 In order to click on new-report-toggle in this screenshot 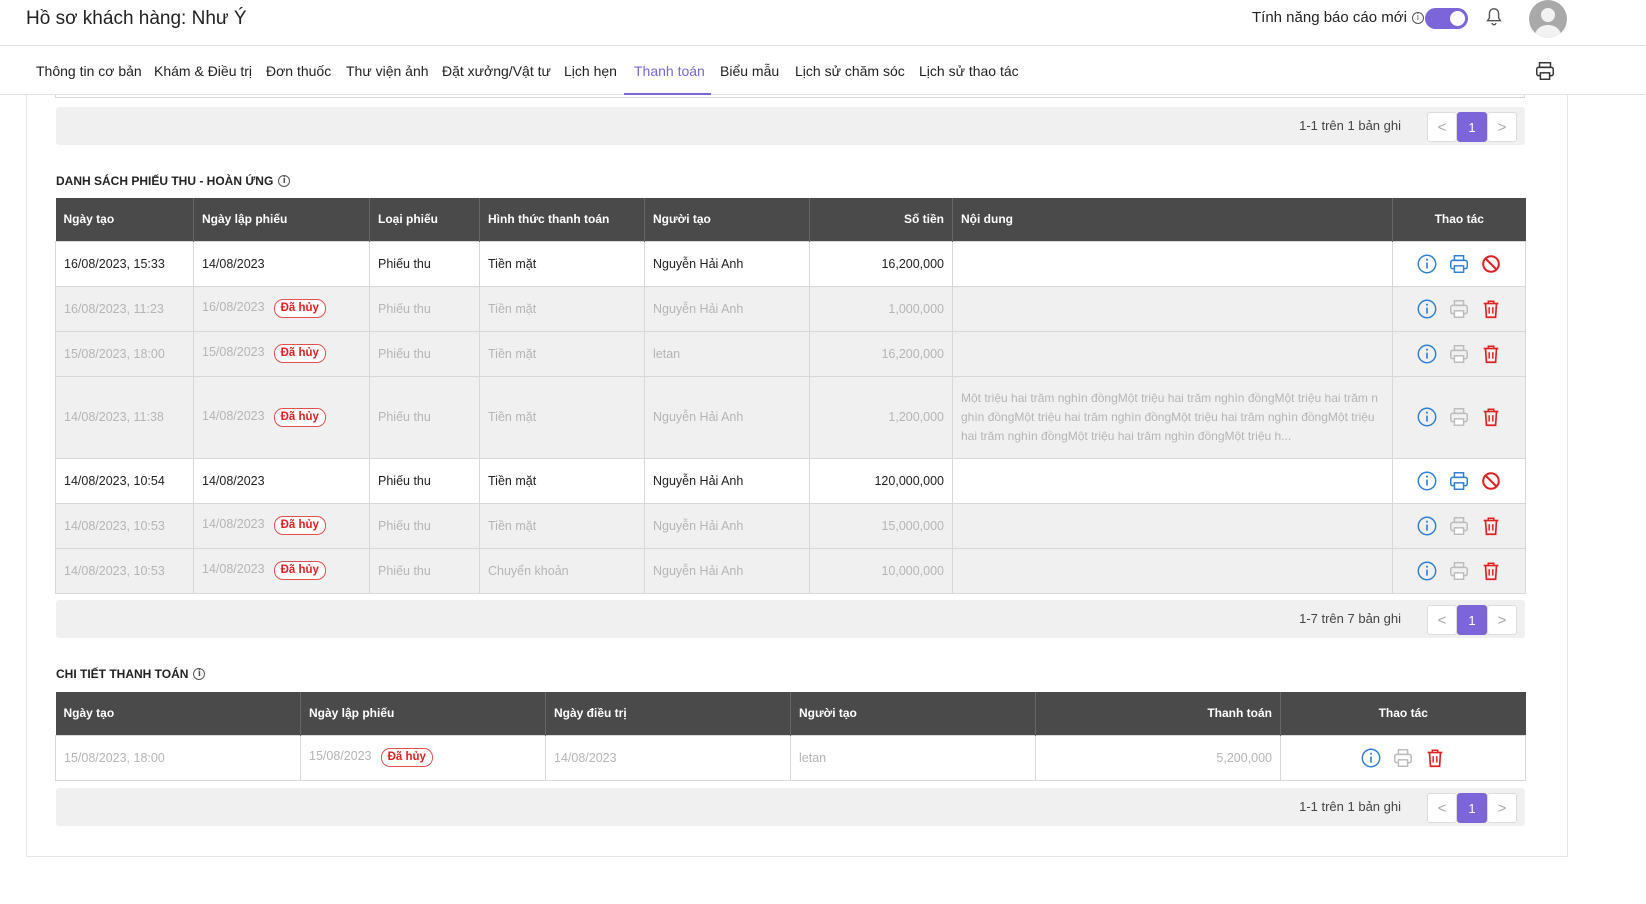, I will do `click(1446, 18)`.